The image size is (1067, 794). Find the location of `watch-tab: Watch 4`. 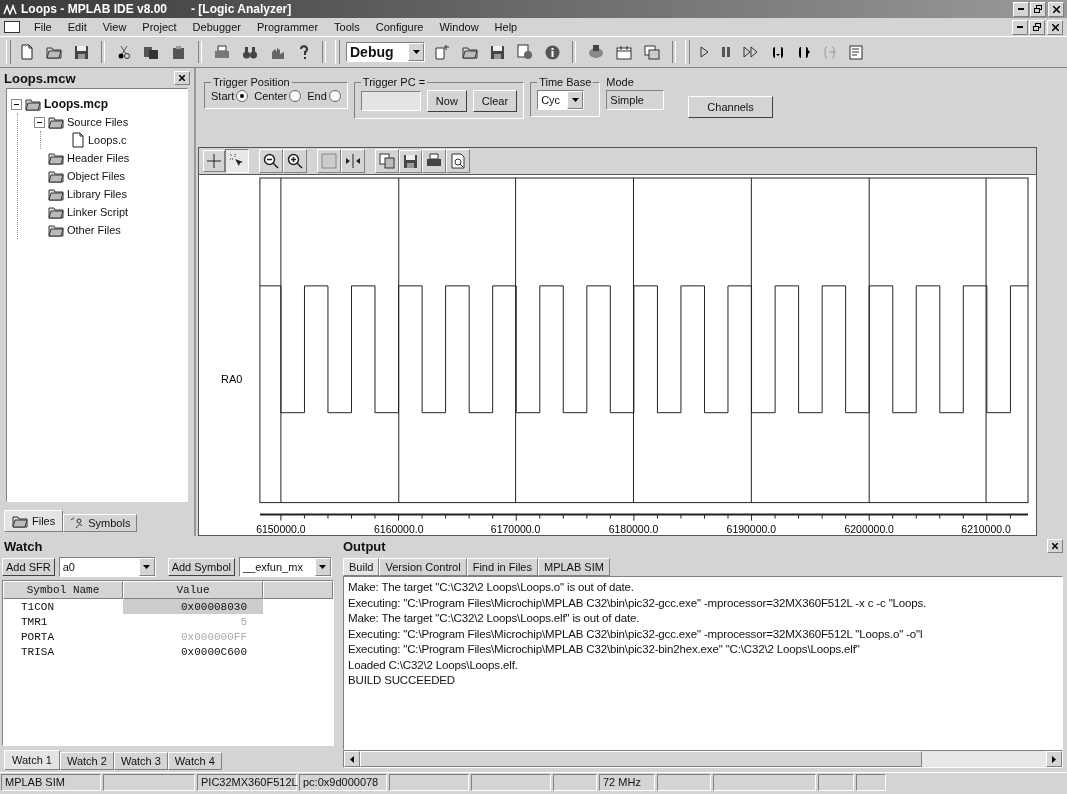

watch-tab: Watch 4 is located at coordinates (194, 761).